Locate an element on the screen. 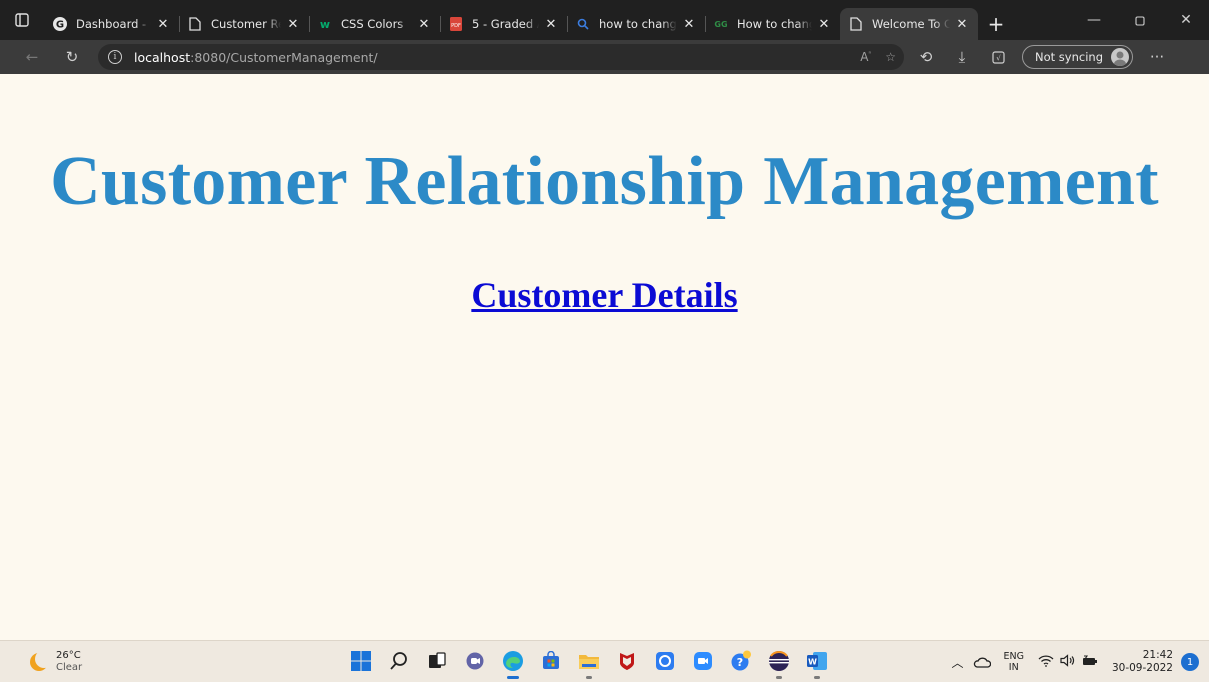  customer-details-link: Customer Details is located at coordinates (604, 295).